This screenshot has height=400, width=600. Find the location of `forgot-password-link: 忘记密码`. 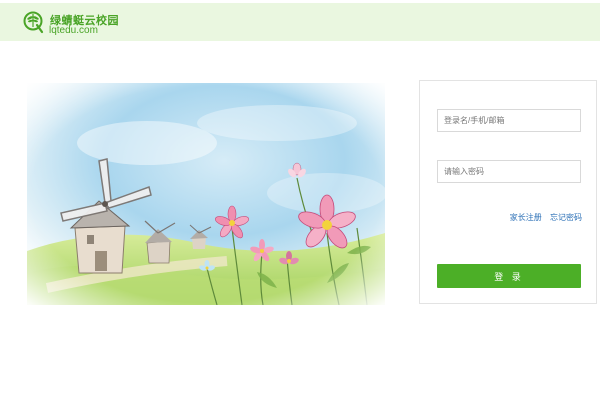

forgot-password-link: 忘记密码 is located at coordinates (566, 217).